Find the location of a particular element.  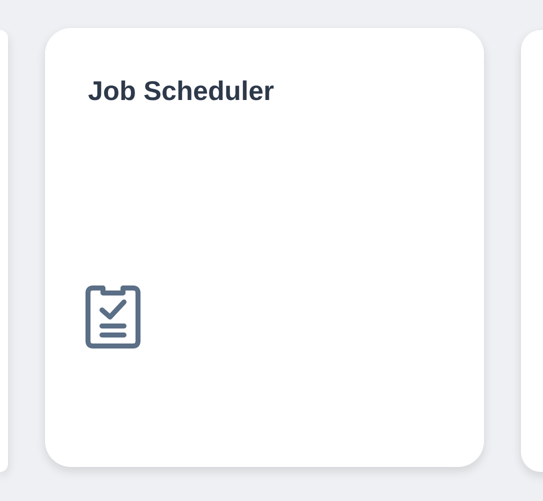

card-title: Job Scheduler is located at coordinates (181, 91).